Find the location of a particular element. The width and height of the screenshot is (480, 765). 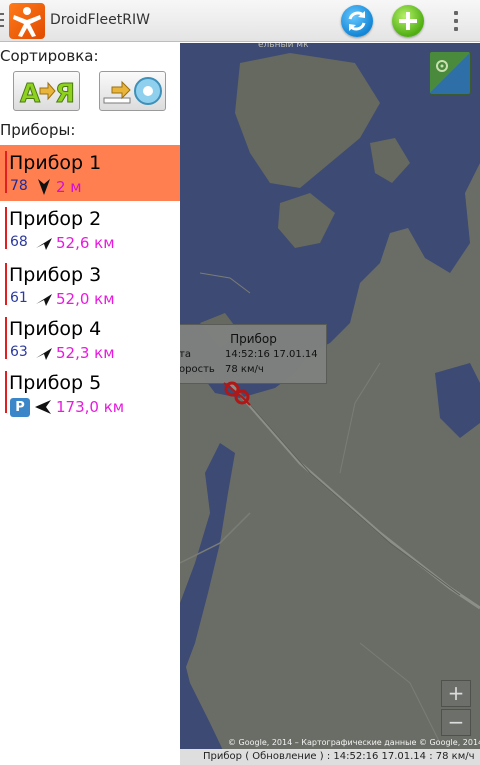

popup-row-value: 14:52:16 17.01.14 is located at coordinates (271, 354).